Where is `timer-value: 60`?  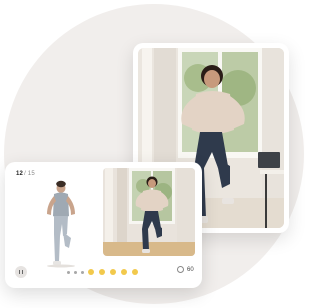
timer-value: 60 is located at coordinates (190, 269).